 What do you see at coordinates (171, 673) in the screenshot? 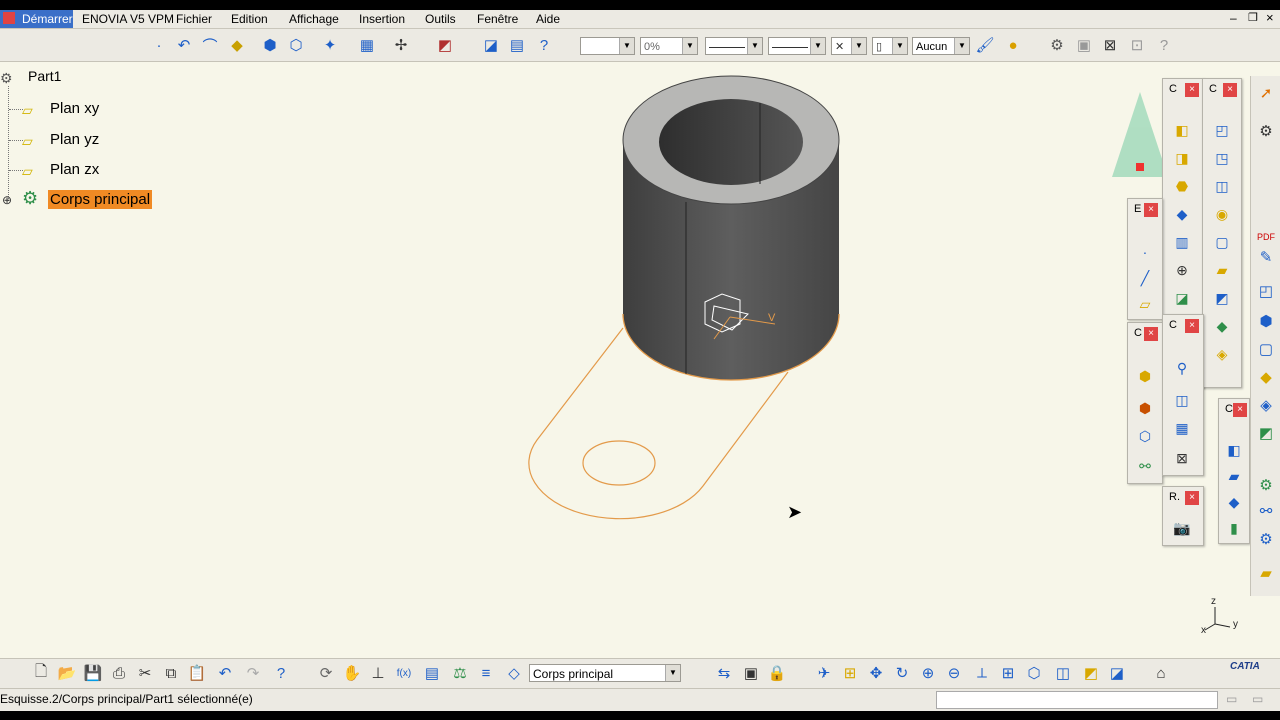
I see `copy-icon: ⧉` at bounding box center [171, 673].